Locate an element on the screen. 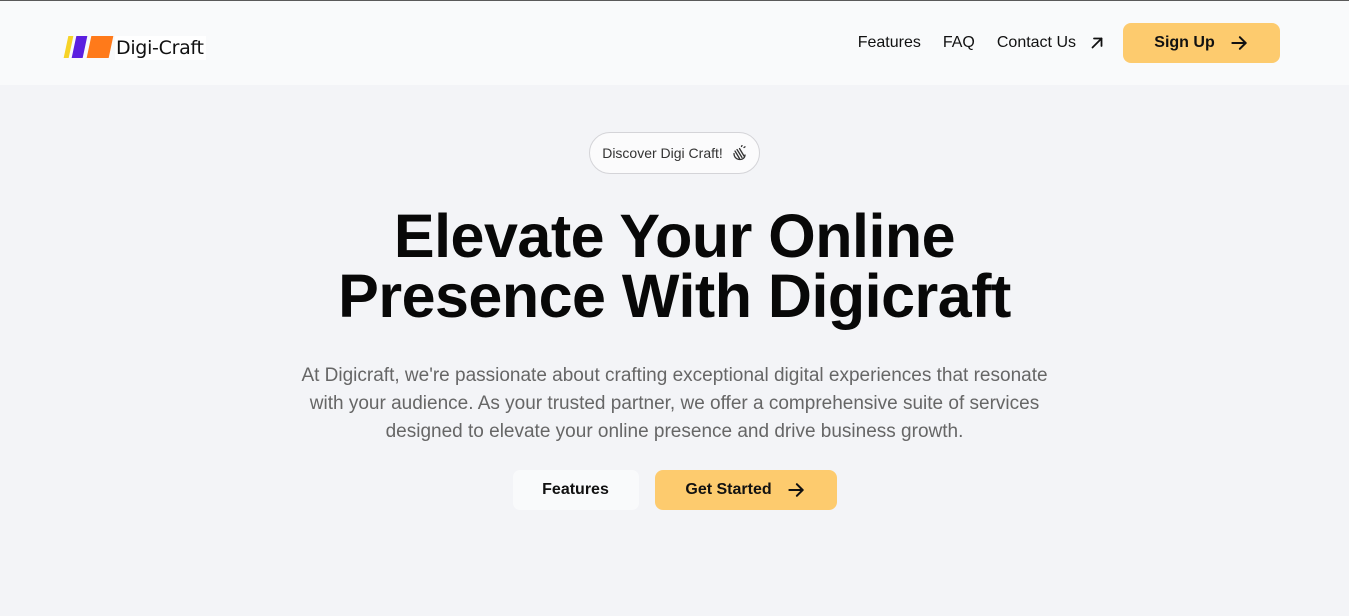 The height and width of the screenshot is (616, 1349). nav-link-contact-us: Contact Us is located at coordinates (1036, 43).